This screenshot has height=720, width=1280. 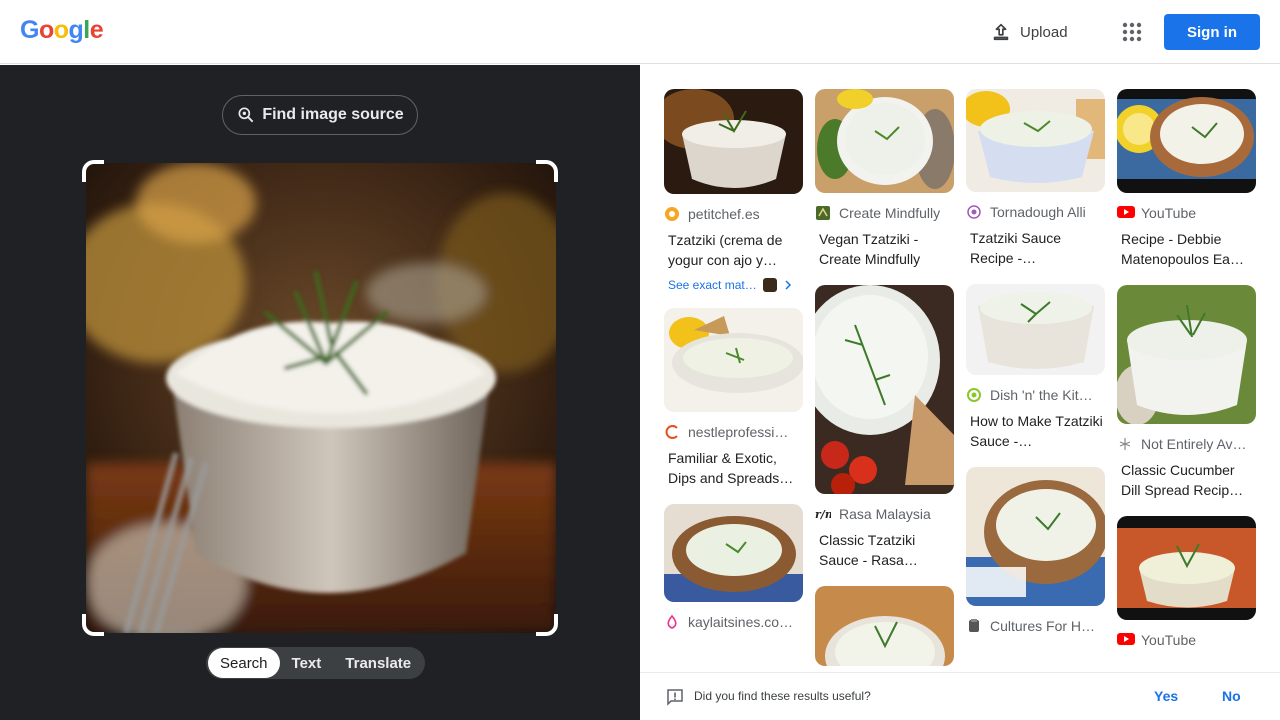 What do you see at coordinates (974, 212) in the screenshot?
I see `tornadough-favicon` at bounding box center [974, 212].